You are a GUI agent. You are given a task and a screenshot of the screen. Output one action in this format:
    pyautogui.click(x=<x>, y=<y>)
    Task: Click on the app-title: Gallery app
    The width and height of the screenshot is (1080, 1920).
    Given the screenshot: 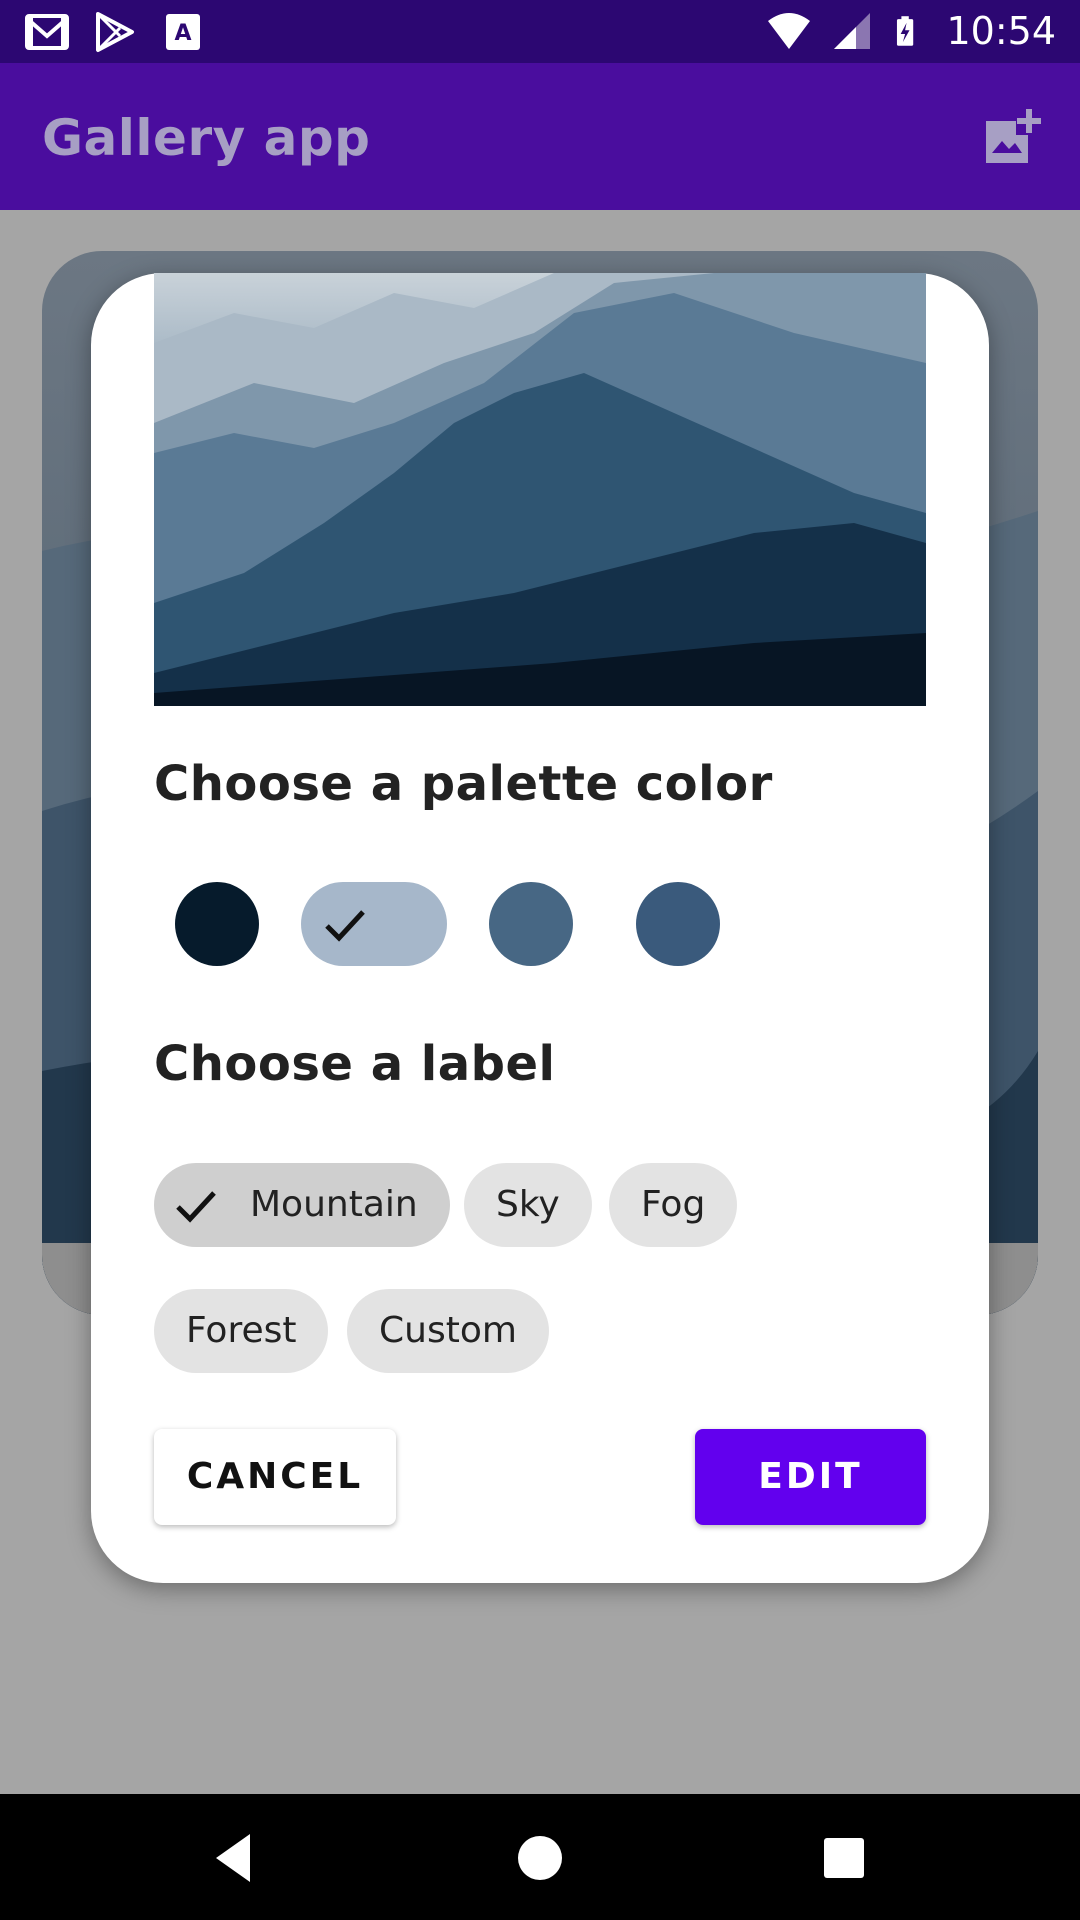 What is the action you would take?
    pyautogui.click(x=206, y=138)
    